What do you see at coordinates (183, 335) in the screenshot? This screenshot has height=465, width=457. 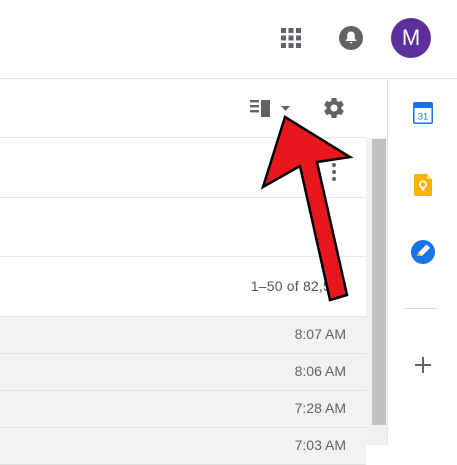 I see `mail-row: 8:07 AM` at bounding box center [183, 335].